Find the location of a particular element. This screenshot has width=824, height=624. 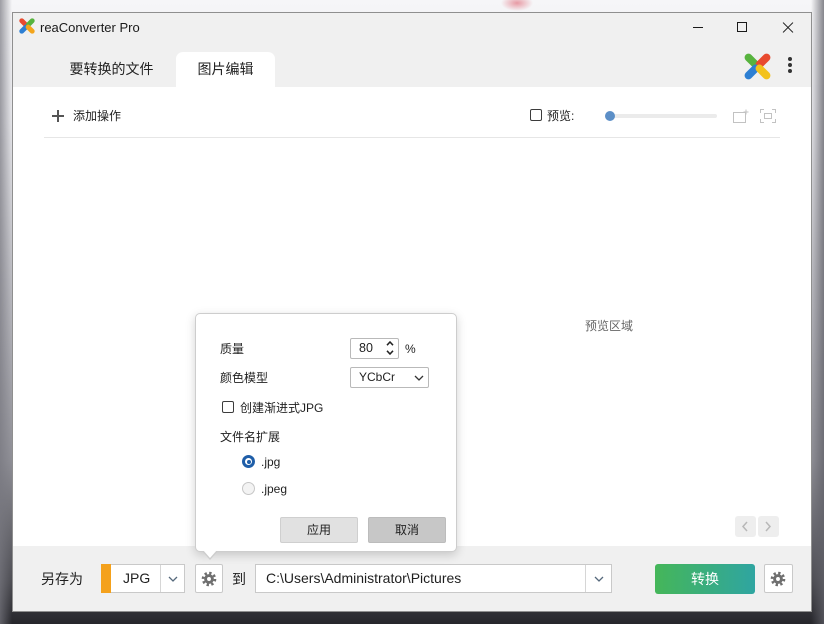

more-options-button is located at coordinates (790, 65).